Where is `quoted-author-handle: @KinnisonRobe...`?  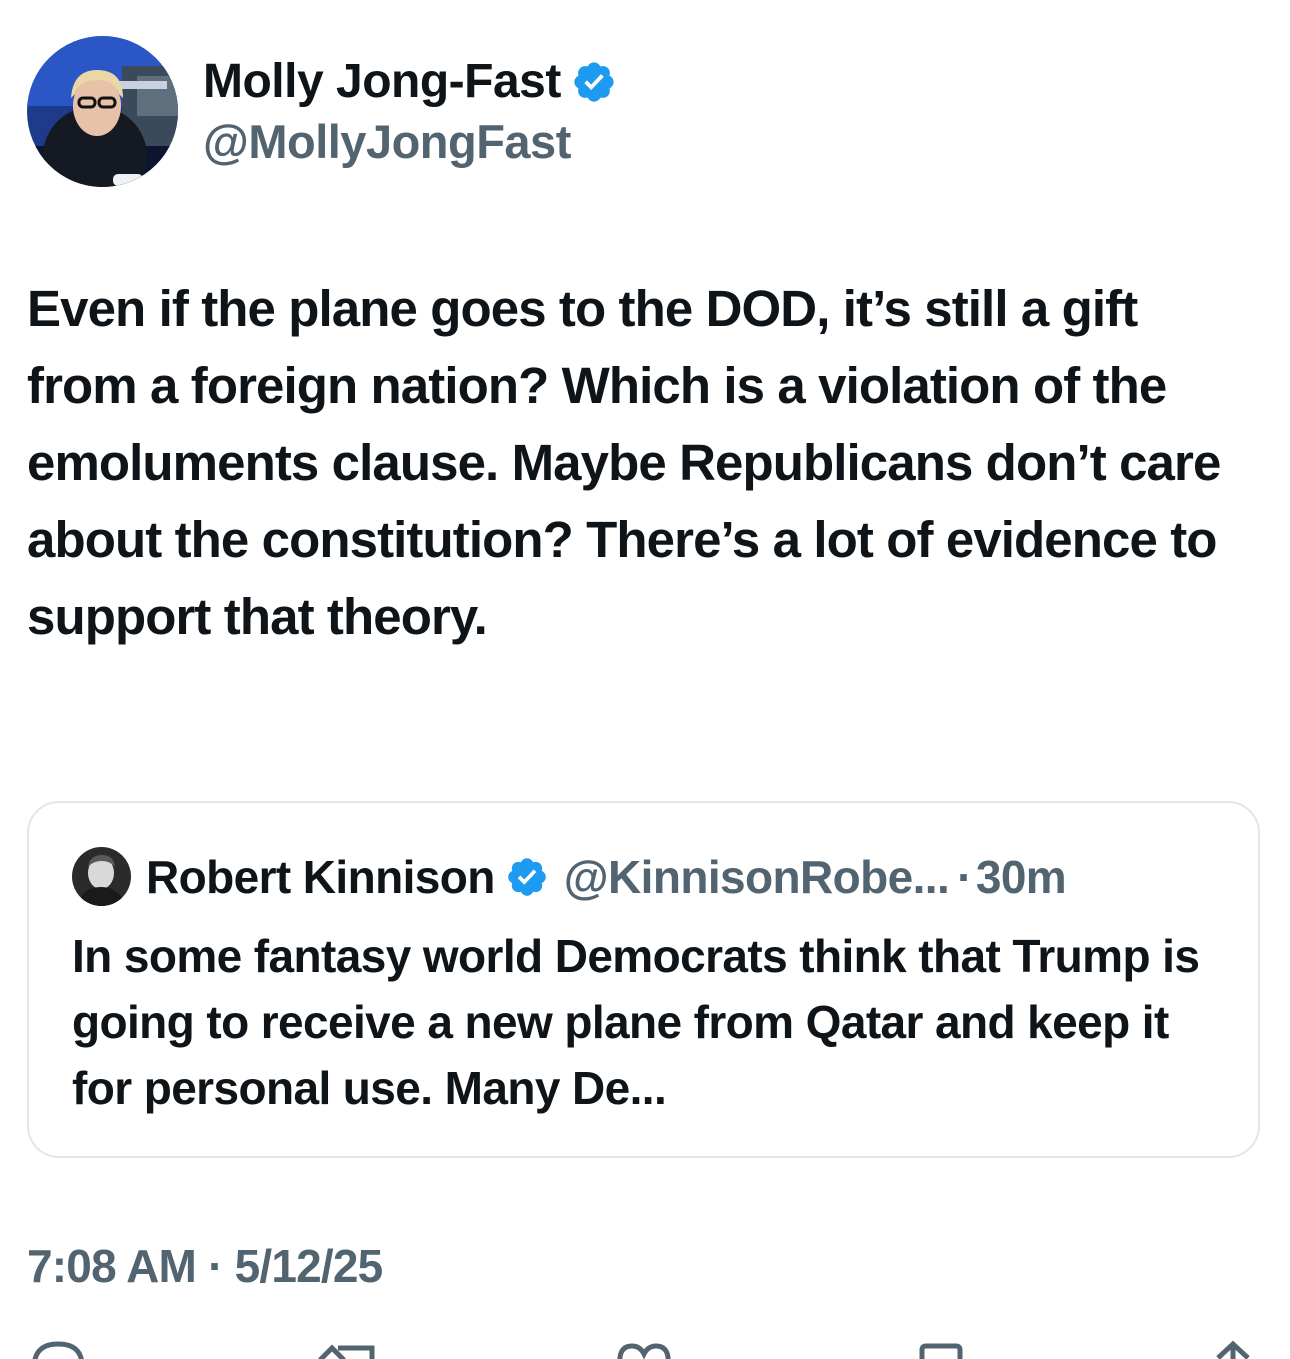 quoted-author-handle: @KinnisonRobe... is located at coordinates (757, 877).